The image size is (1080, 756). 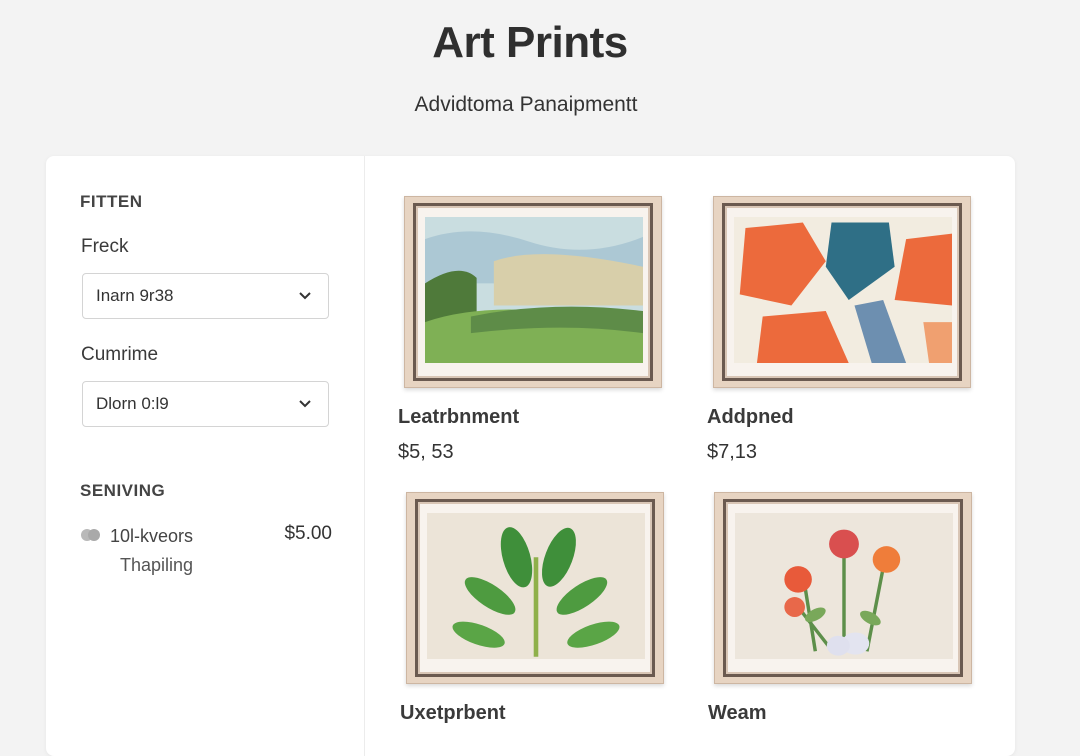 I want to click on product-card: Addpned $7,13, so click(x=840, y=329).